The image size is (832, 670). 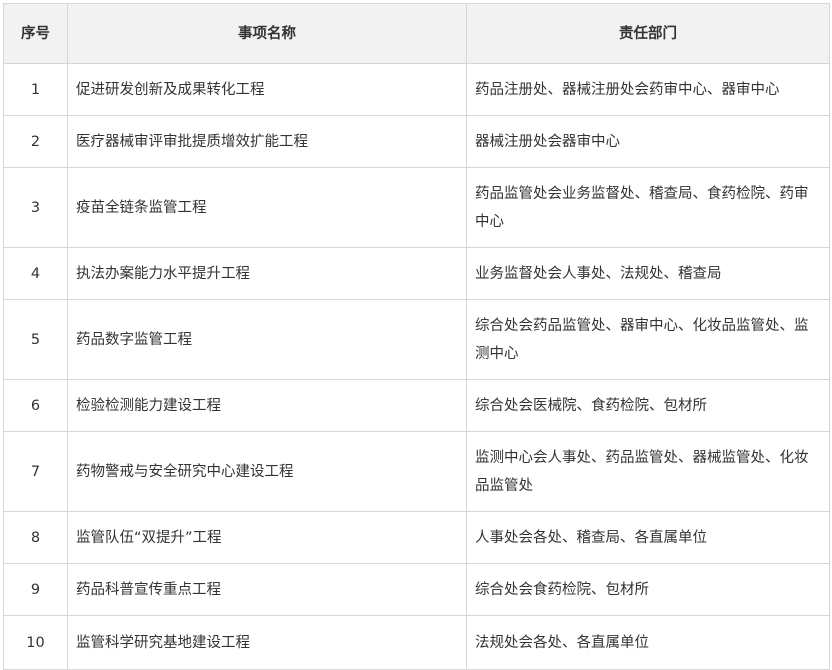 I want to click on row-number: 10, so click(x=35, y=642).